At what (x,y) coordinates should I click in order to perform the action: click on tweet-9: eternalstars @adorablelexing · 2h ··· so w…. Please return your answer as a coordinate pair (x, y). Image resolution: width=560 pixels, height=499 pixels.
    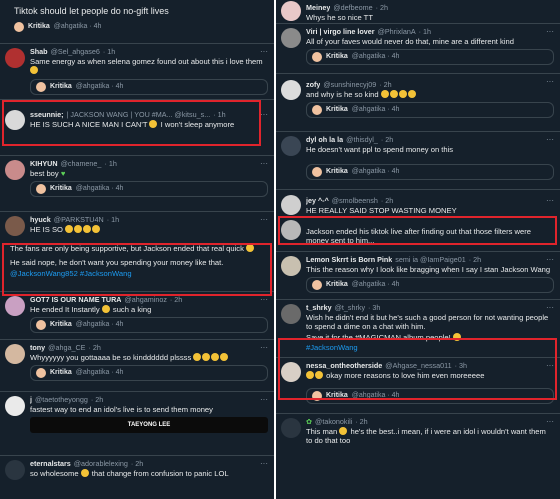
    Looking at the image, I should click on (137, 471).